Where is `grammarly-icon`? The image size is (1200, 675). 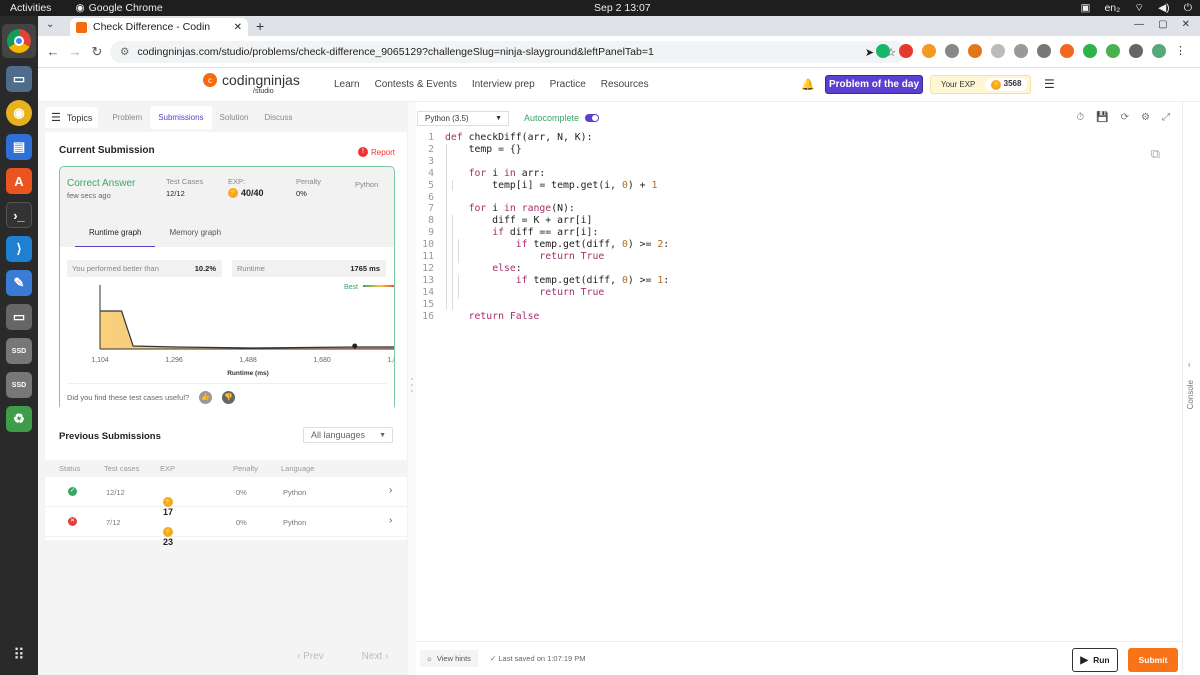 grammarly-icon is located at coordinates (883, 51).